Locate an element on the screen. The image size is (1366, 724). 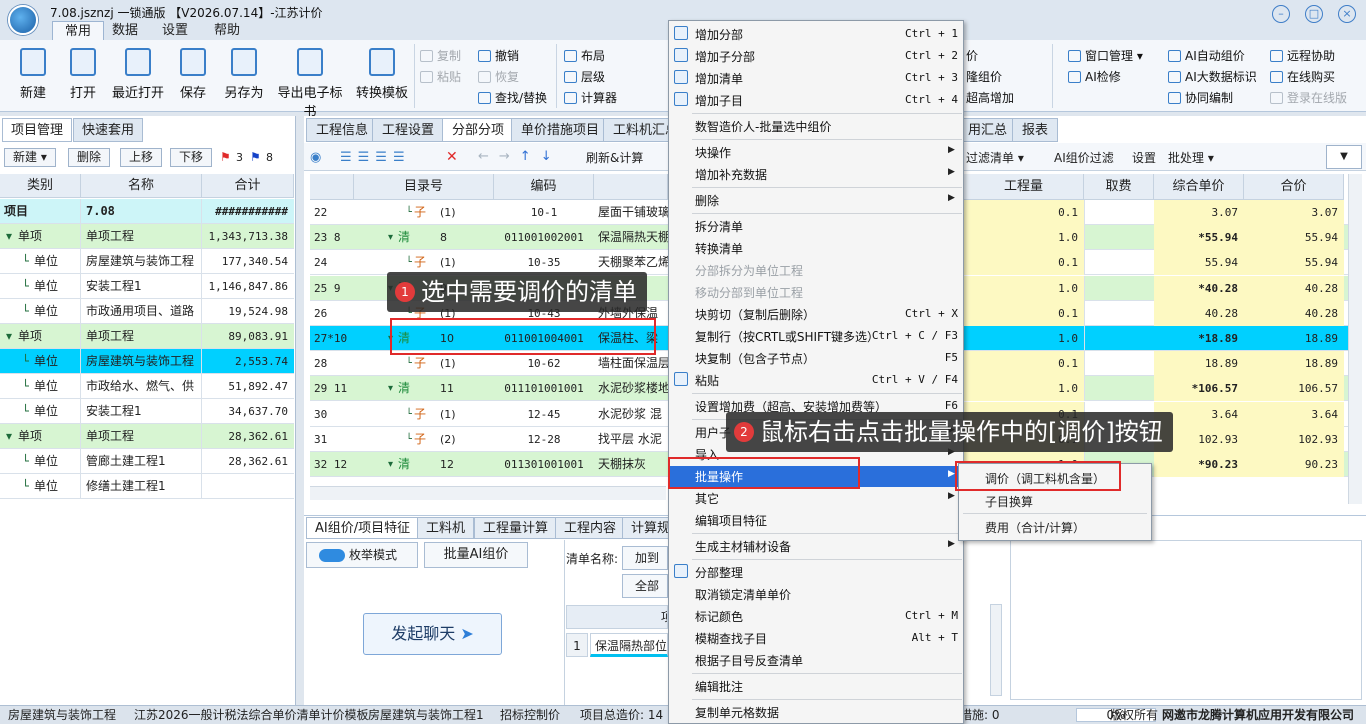
menu-item: 移动分部到单位工程 is located at coordinates (749, 292).